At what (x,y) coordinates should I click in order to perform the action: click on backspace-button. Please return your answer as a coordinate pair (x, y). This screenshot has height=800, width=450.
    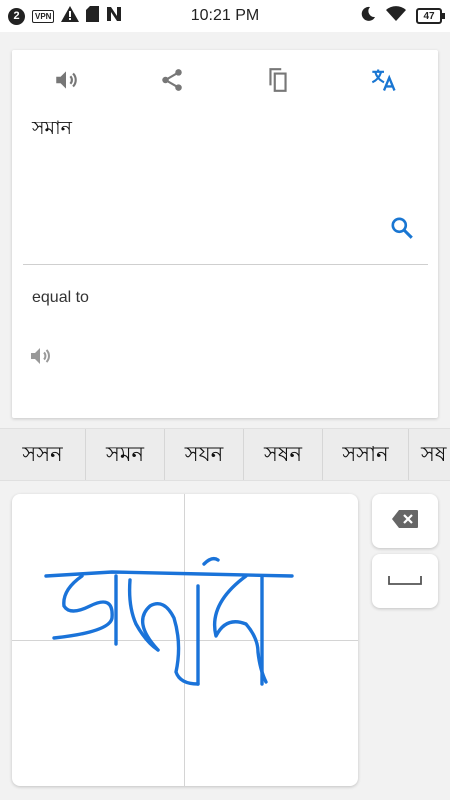
    Looking at the image, I should click on (405, 521).